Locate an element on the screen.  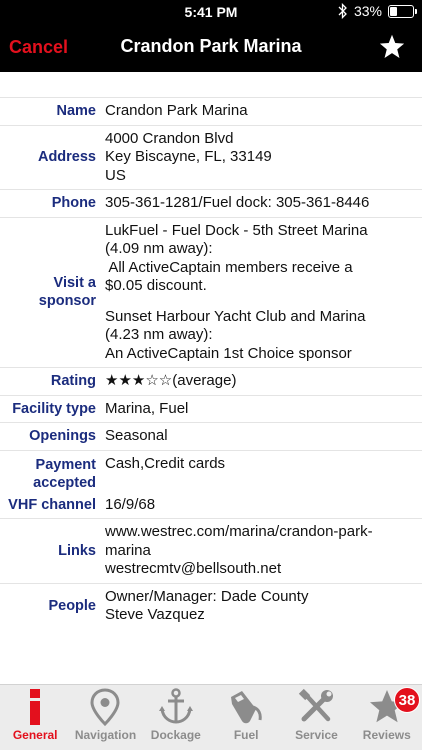
vhf-label-text: VHF channel is located at coordinates (52, 504).